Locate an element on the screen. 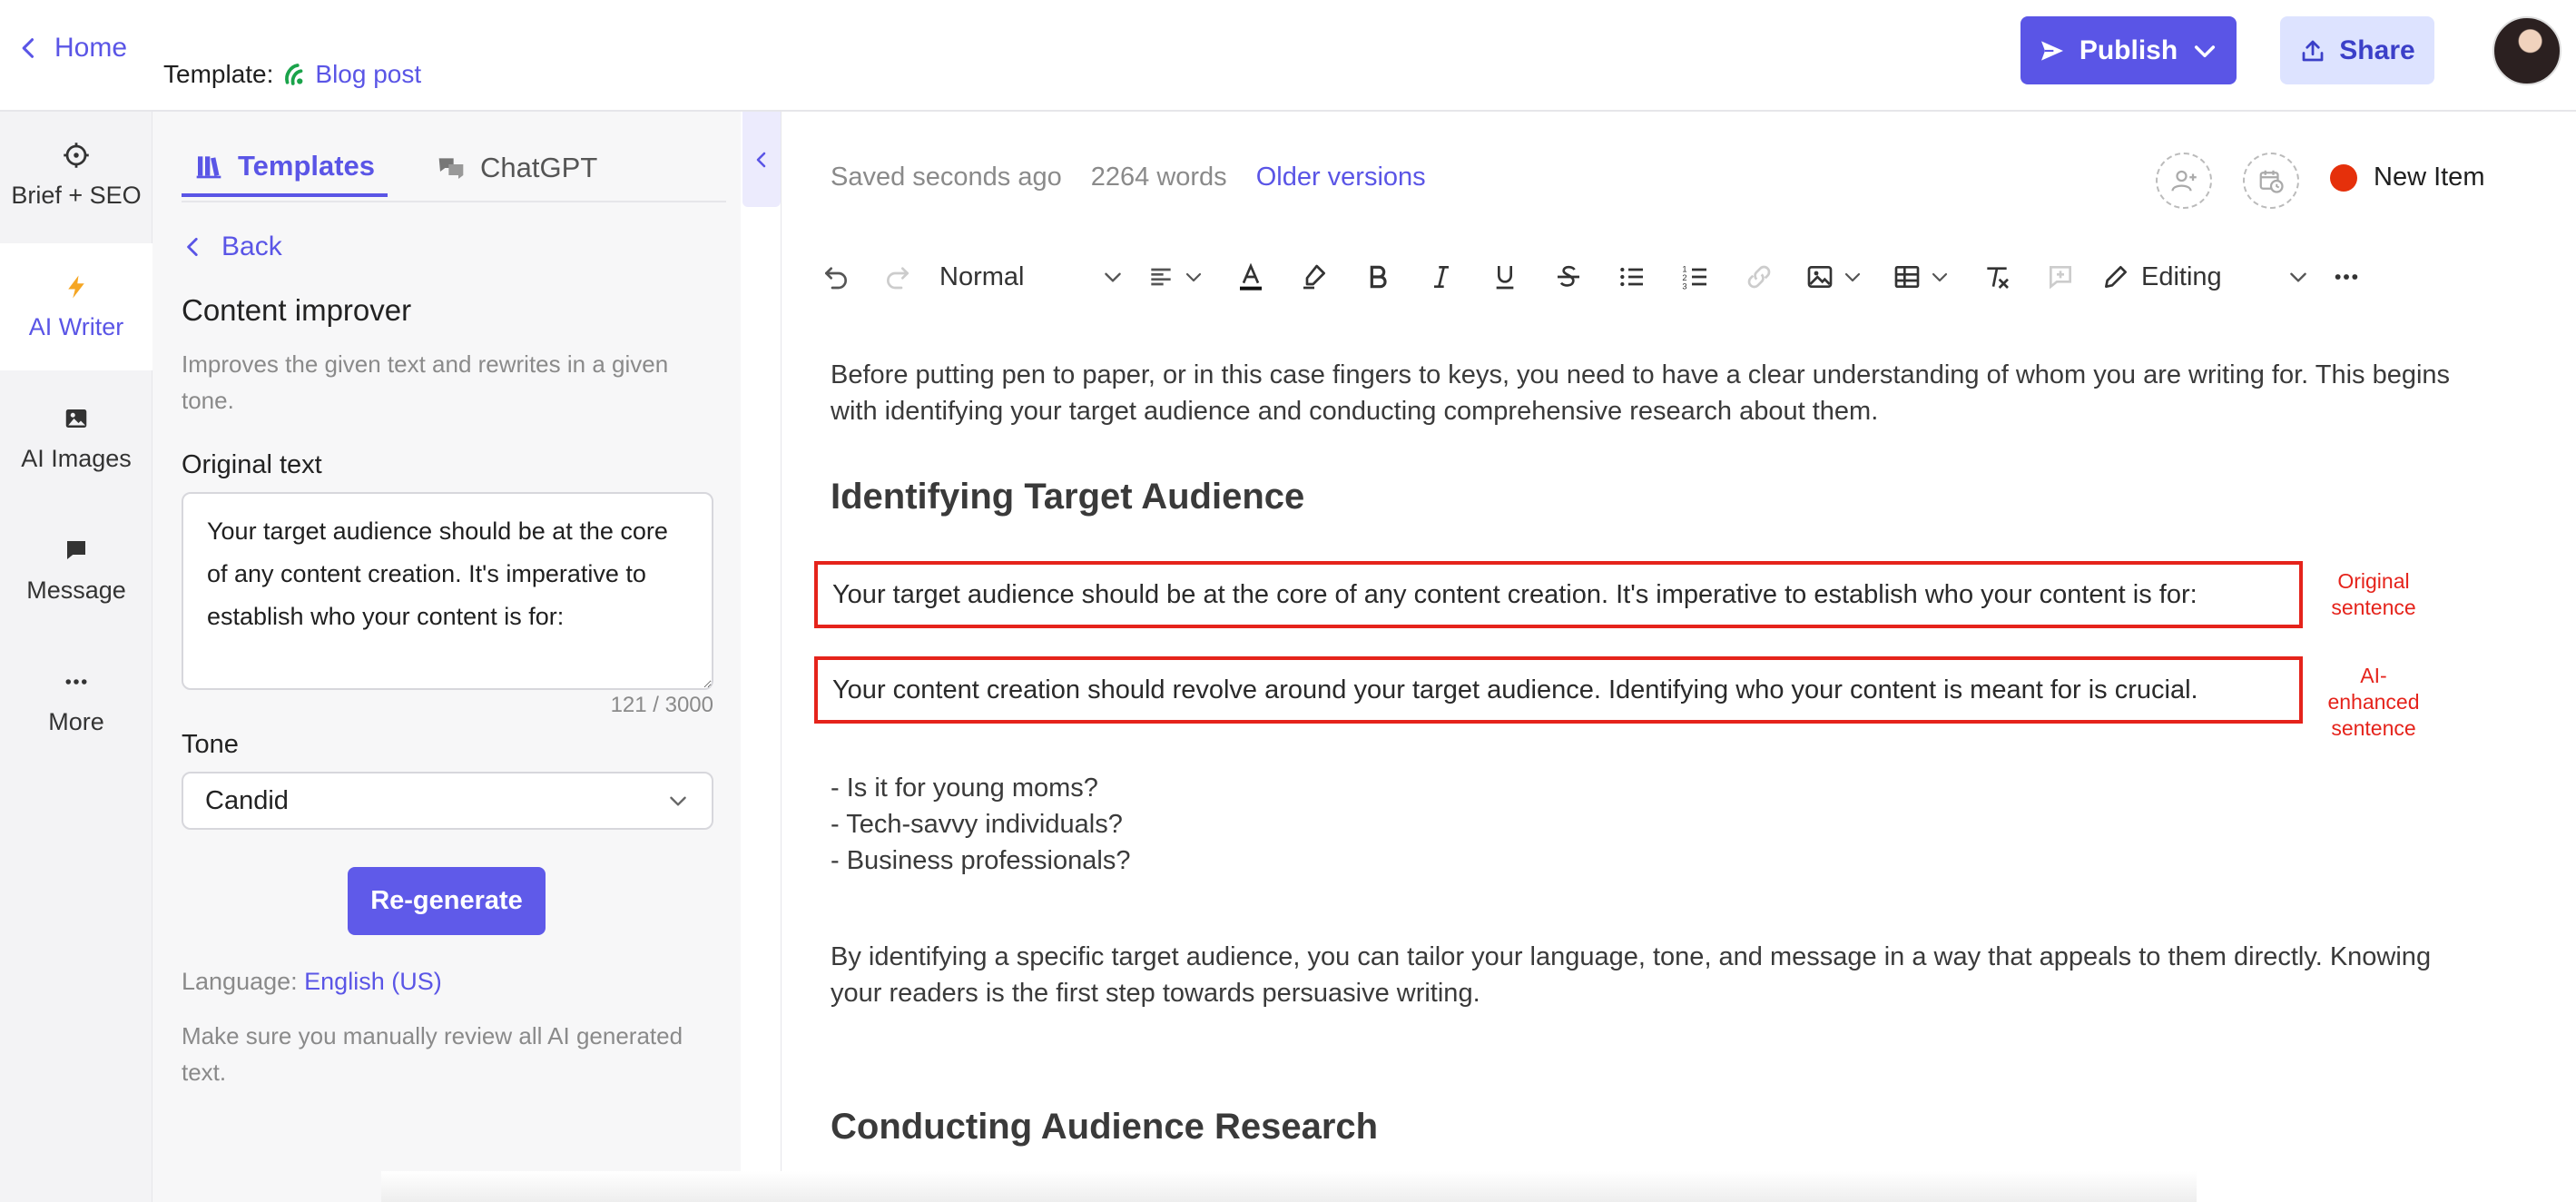 Image resolution: width=2576 pixels, height=1202 pixels. regenerate-button: Re-generate is located at coordinates (447, 901).